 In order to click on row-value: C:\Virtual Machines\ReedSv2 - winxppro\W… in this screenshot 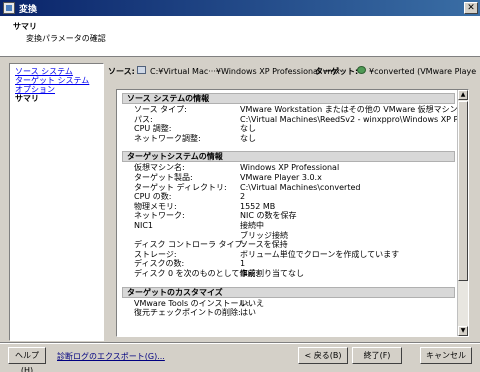, I will do `click(354, 119)`.